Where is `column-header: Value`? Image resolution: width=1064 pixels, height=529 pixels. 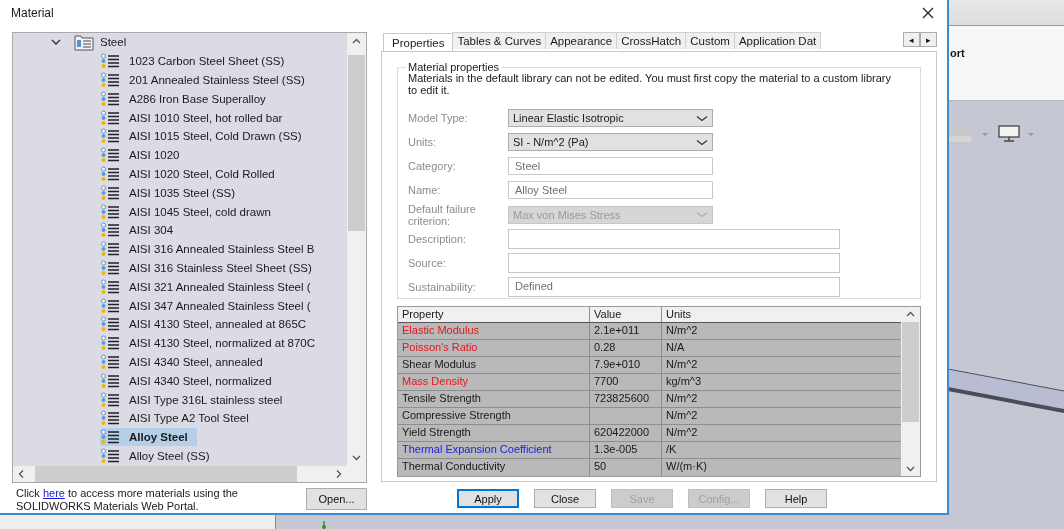
column-header: Value is located at coordinates (626, 314).